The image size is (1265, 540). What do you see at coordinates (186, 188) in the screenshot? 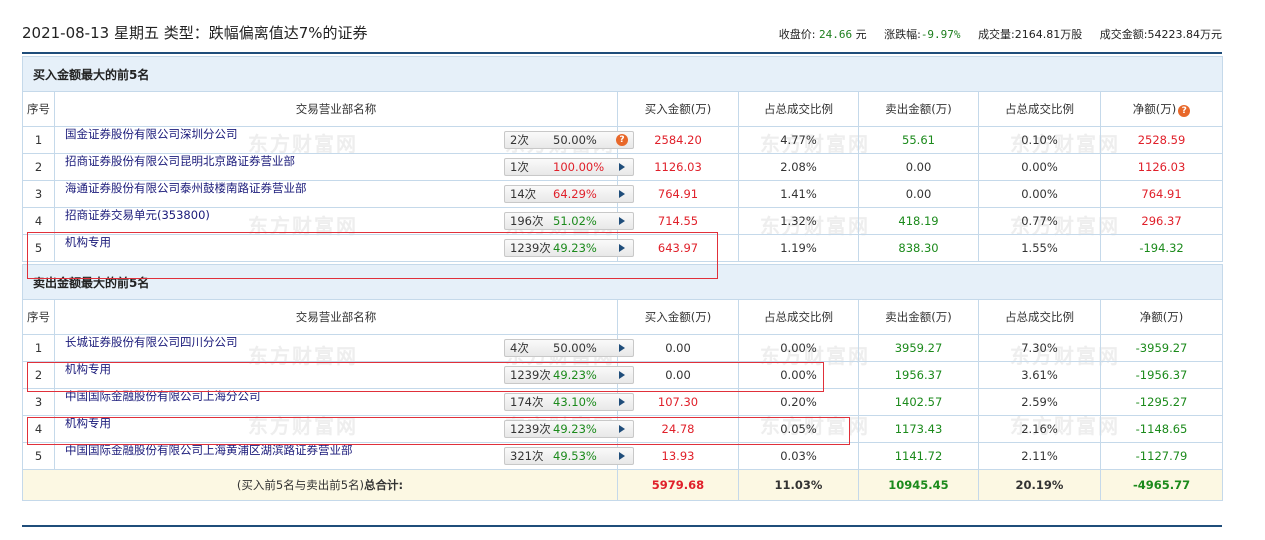
I see `broker-name-link: 海通证券股份有限公司泰州鼓楼南路证券营业部` at bounding box center [186, 188].